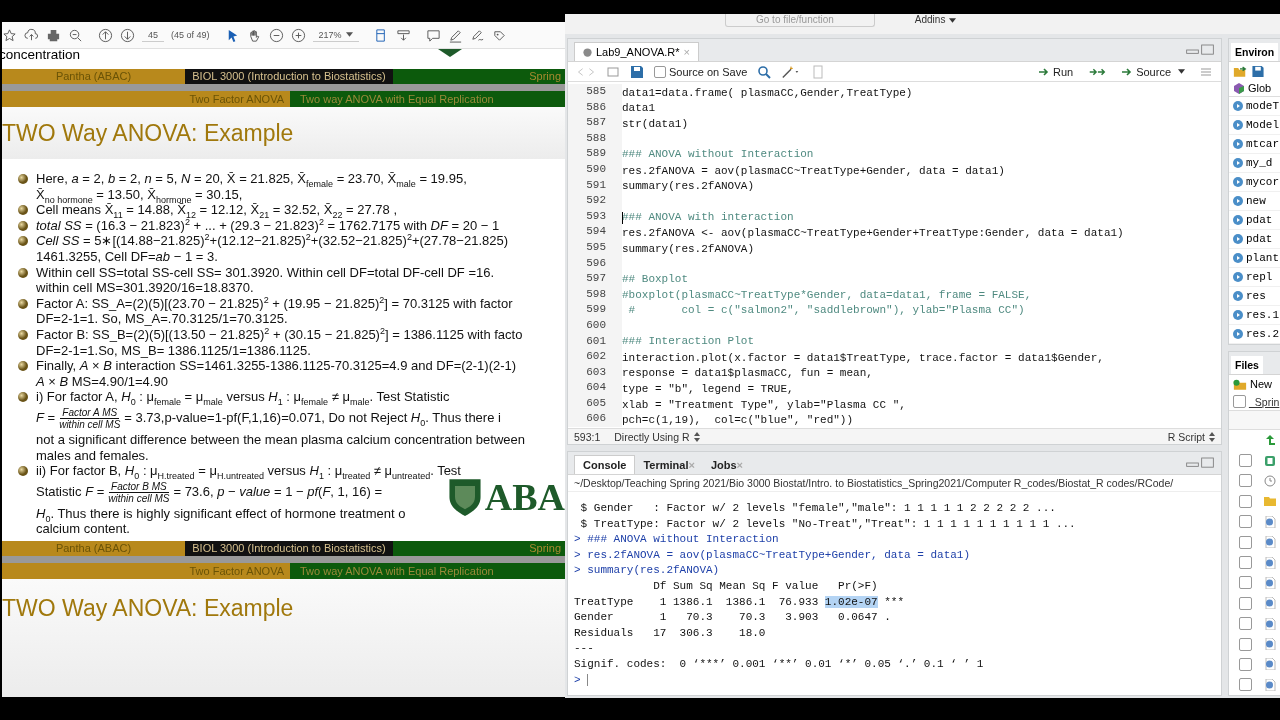 The width and height of the screenshot is (1280, 720). Describe the element at coordinates (274, 303) in the screenshot. I see `bullet-text: Factor A: SS_A=(2)(5)[(23.70 − 21.825)$^{2}$ + (19.95 − 21.825)$^{2}$] = 70.3125 with factor` at that location.